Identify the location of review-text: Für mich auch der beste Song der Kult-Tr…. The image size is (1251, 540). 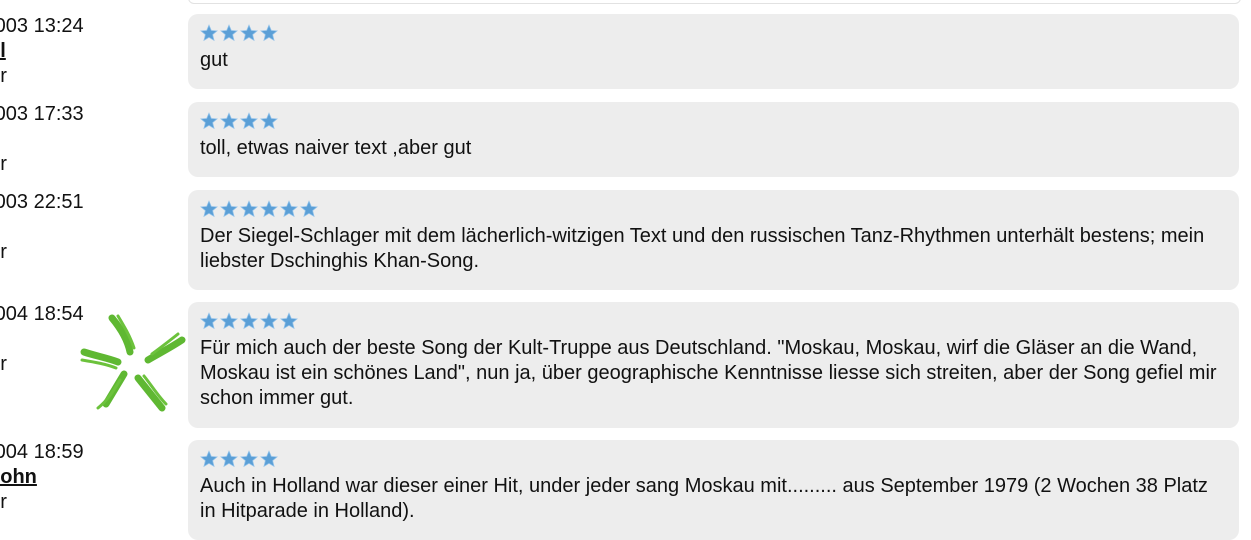
(708, 373).